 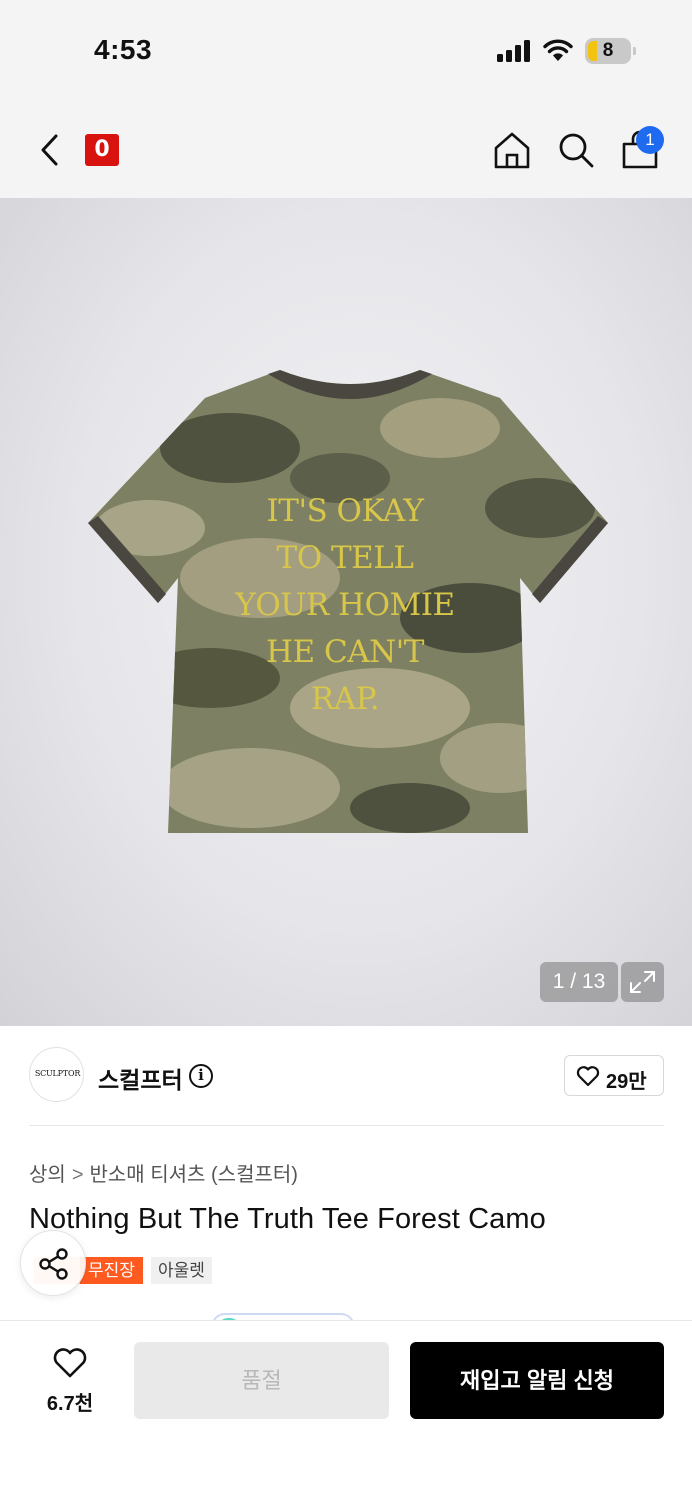 What do you see at coordinates (345, 652) in the screenshot?
I see `print-line: HE CAN'T` at bounding box center [345, 652].